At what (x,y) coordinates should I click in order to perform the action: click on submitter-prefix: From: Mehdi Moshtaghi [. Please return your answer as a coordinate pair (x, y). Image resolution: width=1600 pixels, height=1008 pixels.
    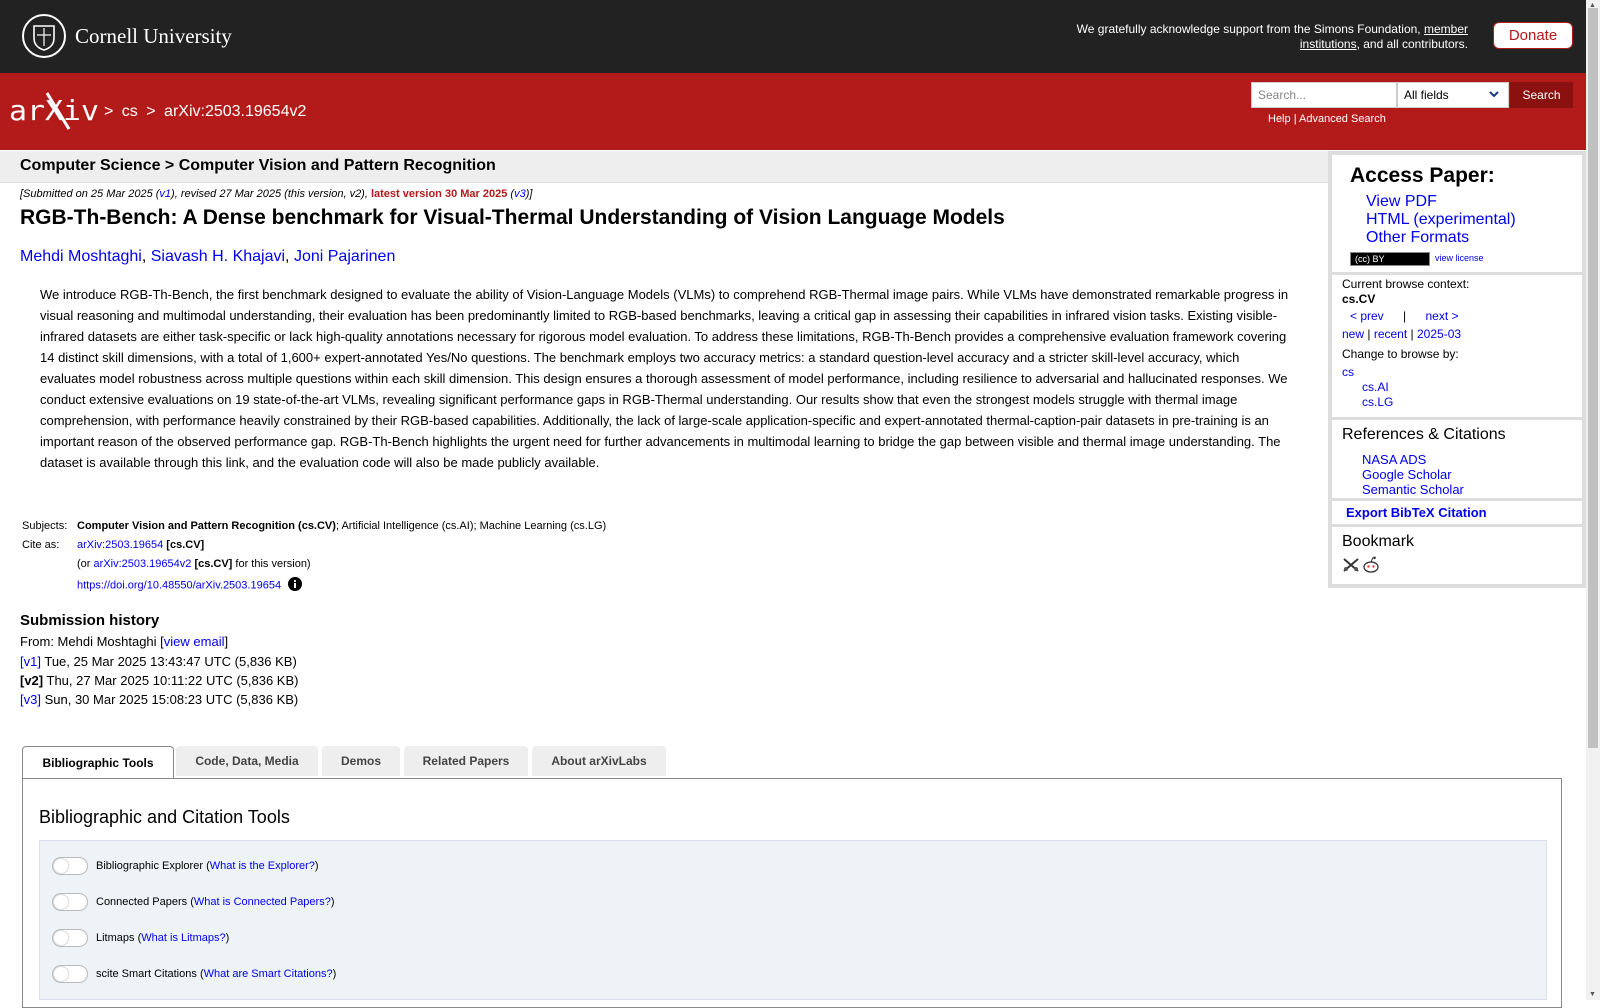
    Looking at the image, I should click on (92, 641).